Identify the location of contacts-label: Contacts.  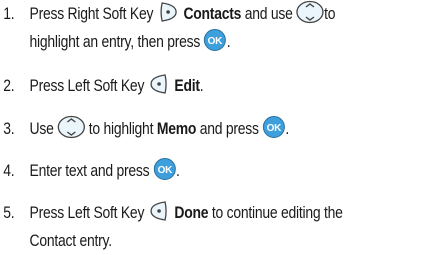
(212, 13).